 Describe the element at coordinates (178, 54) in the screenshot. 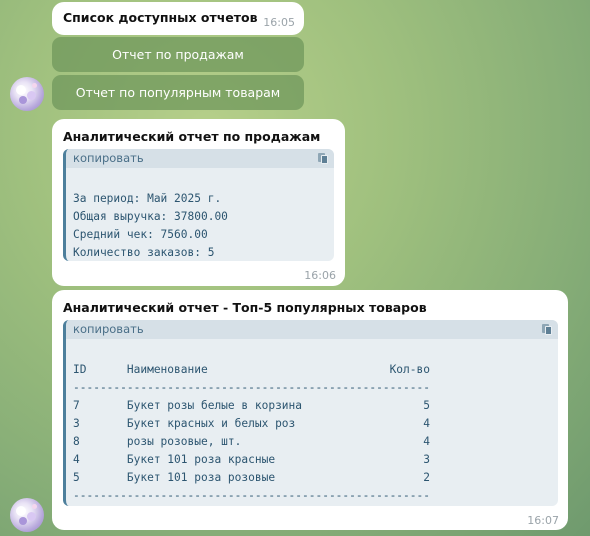

I see `sales-report-button: Отчет по продажам` at that location.